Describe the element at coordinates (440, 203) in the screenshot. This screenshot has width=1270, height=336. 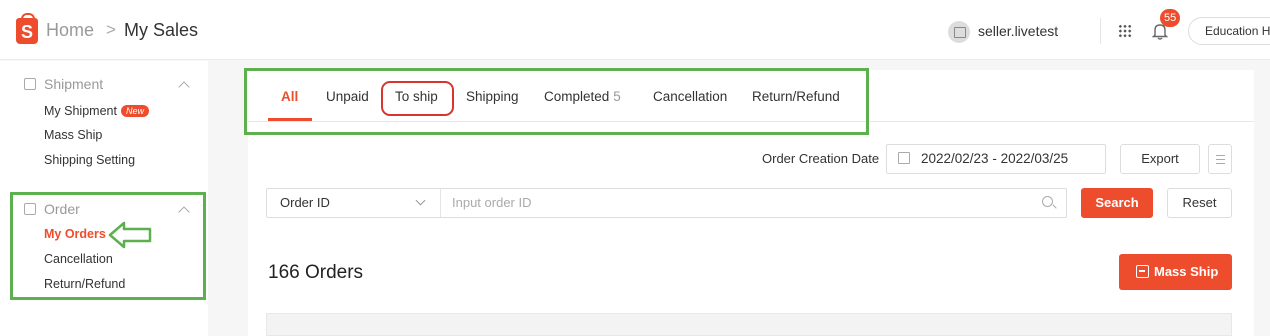
I see `search-divider` at that location.